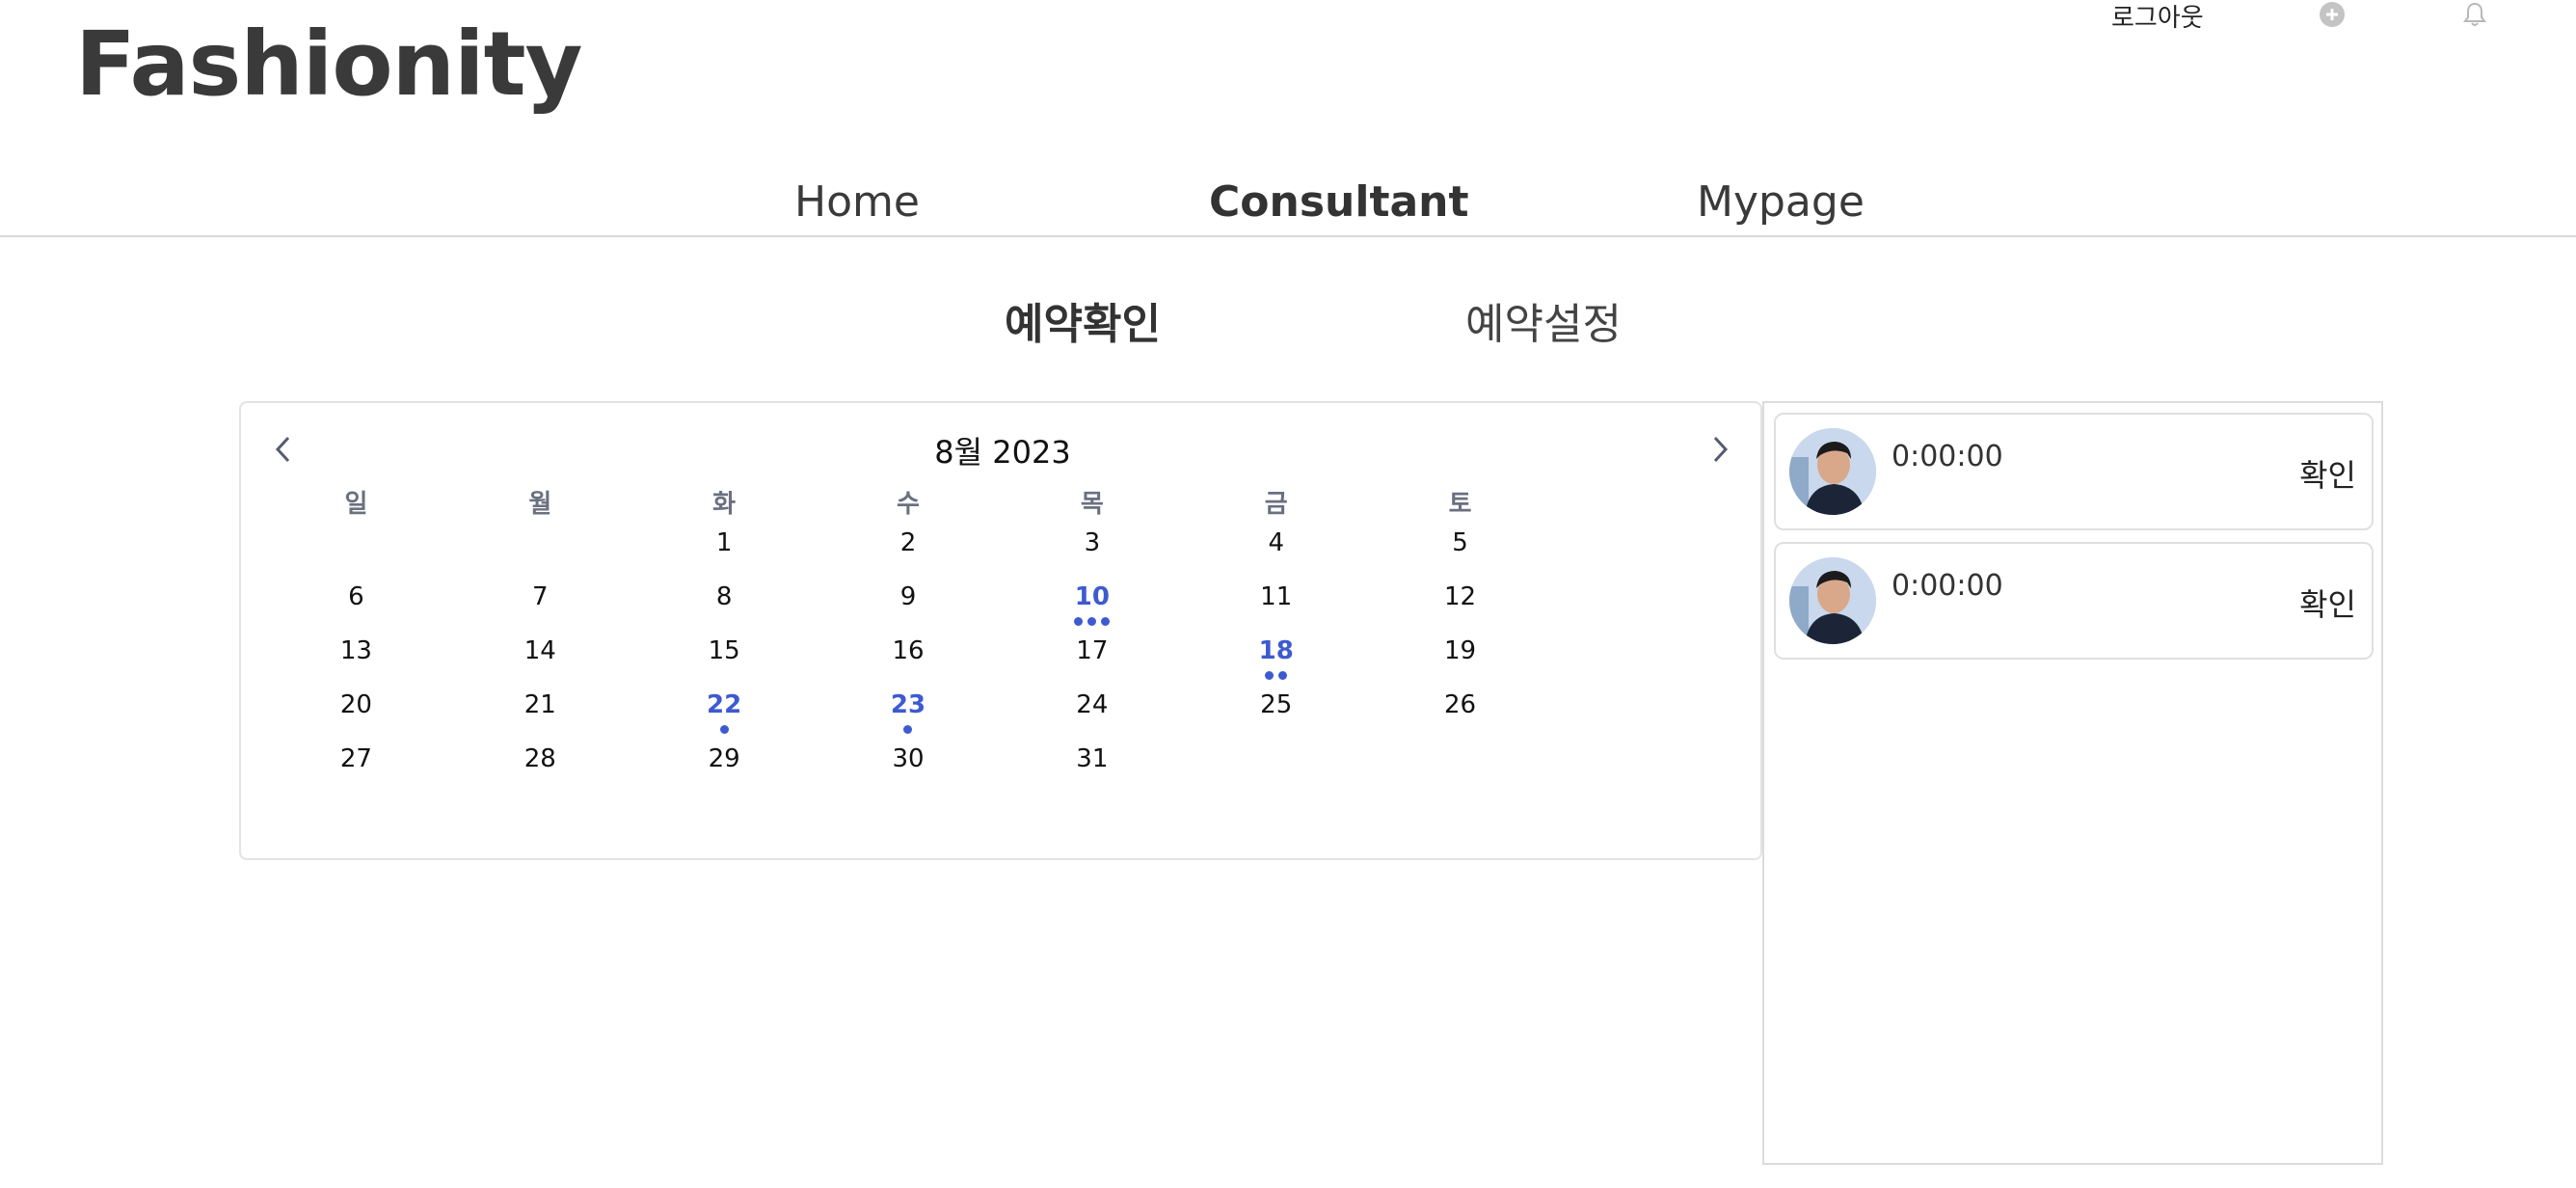 This screenshot has height=1188, width=2576. Describe the element at coordinates (909, 609) in the screenshot. I see `calendar-day: 9` at that location.